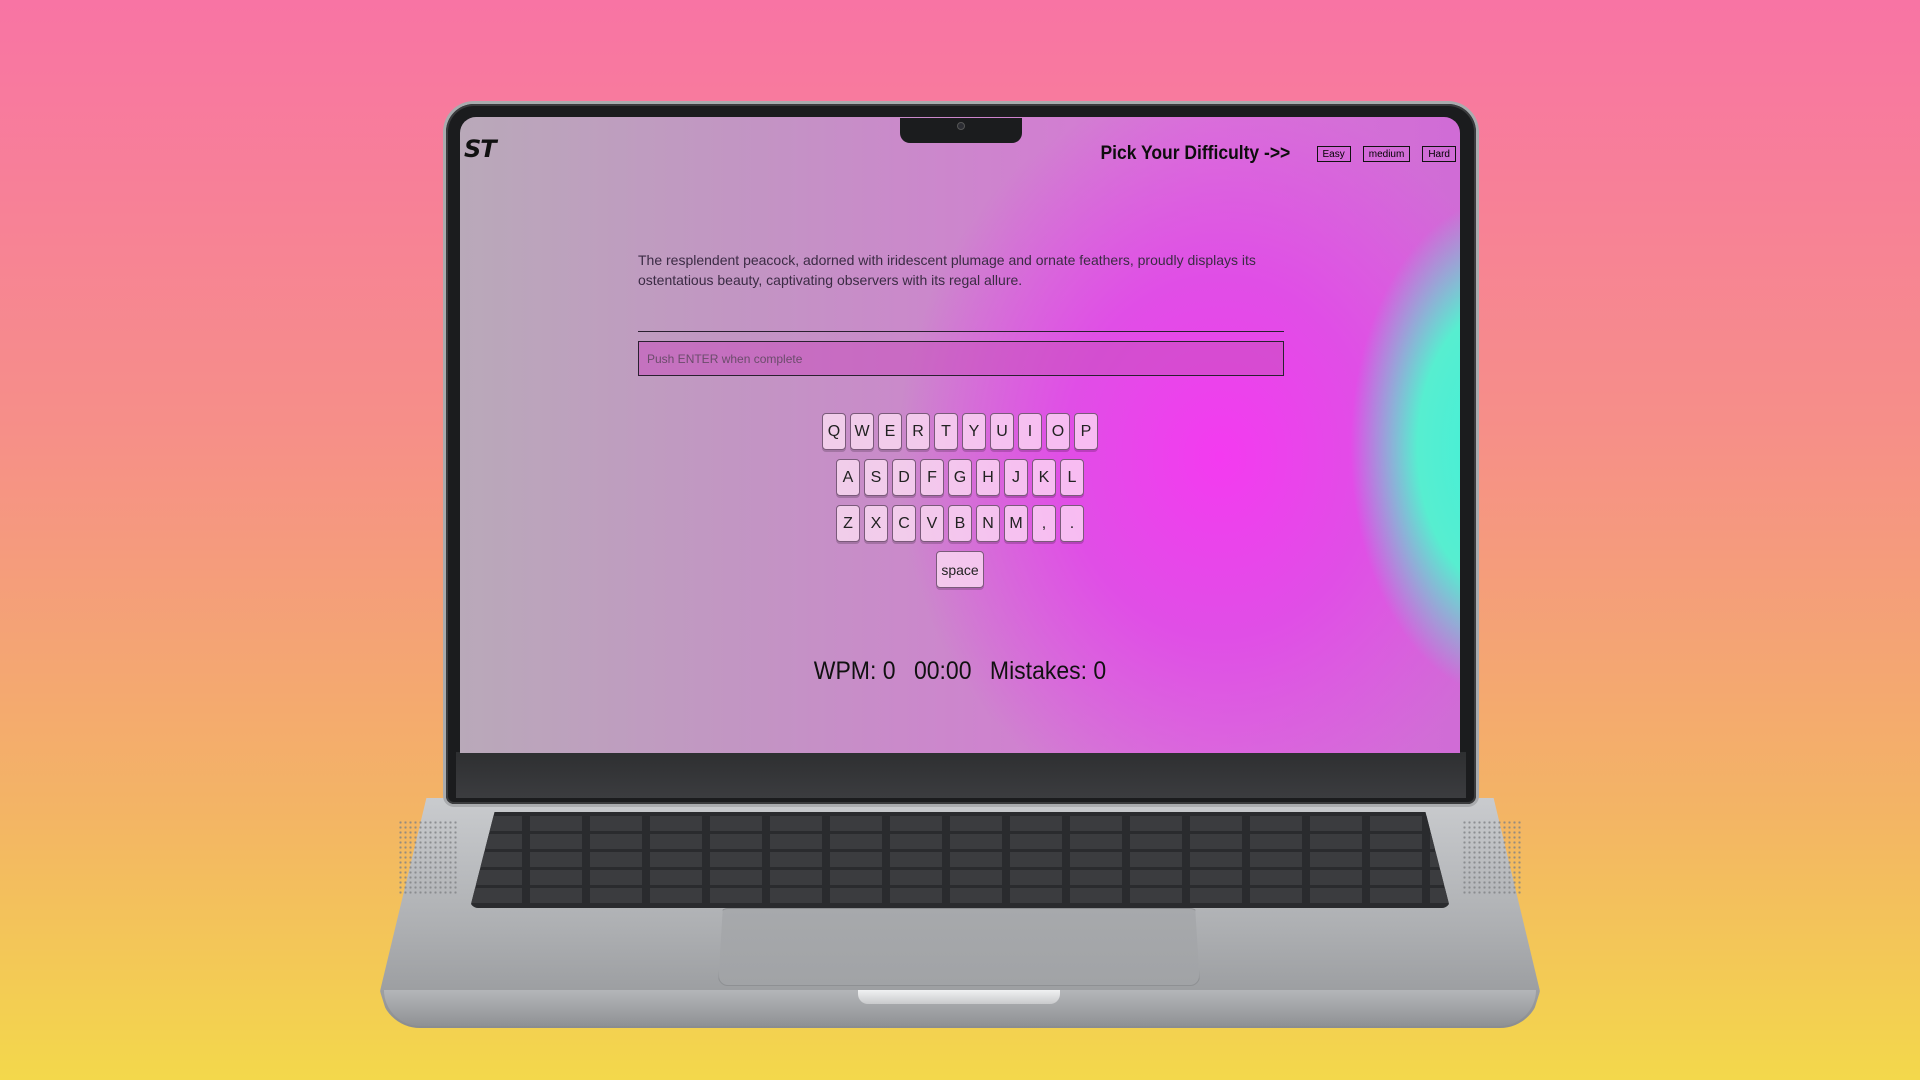 This screenshot has height=1080, width=1920. I want to click on keyboard-row-3: Z X C V B N M , ., so click(960, 523).